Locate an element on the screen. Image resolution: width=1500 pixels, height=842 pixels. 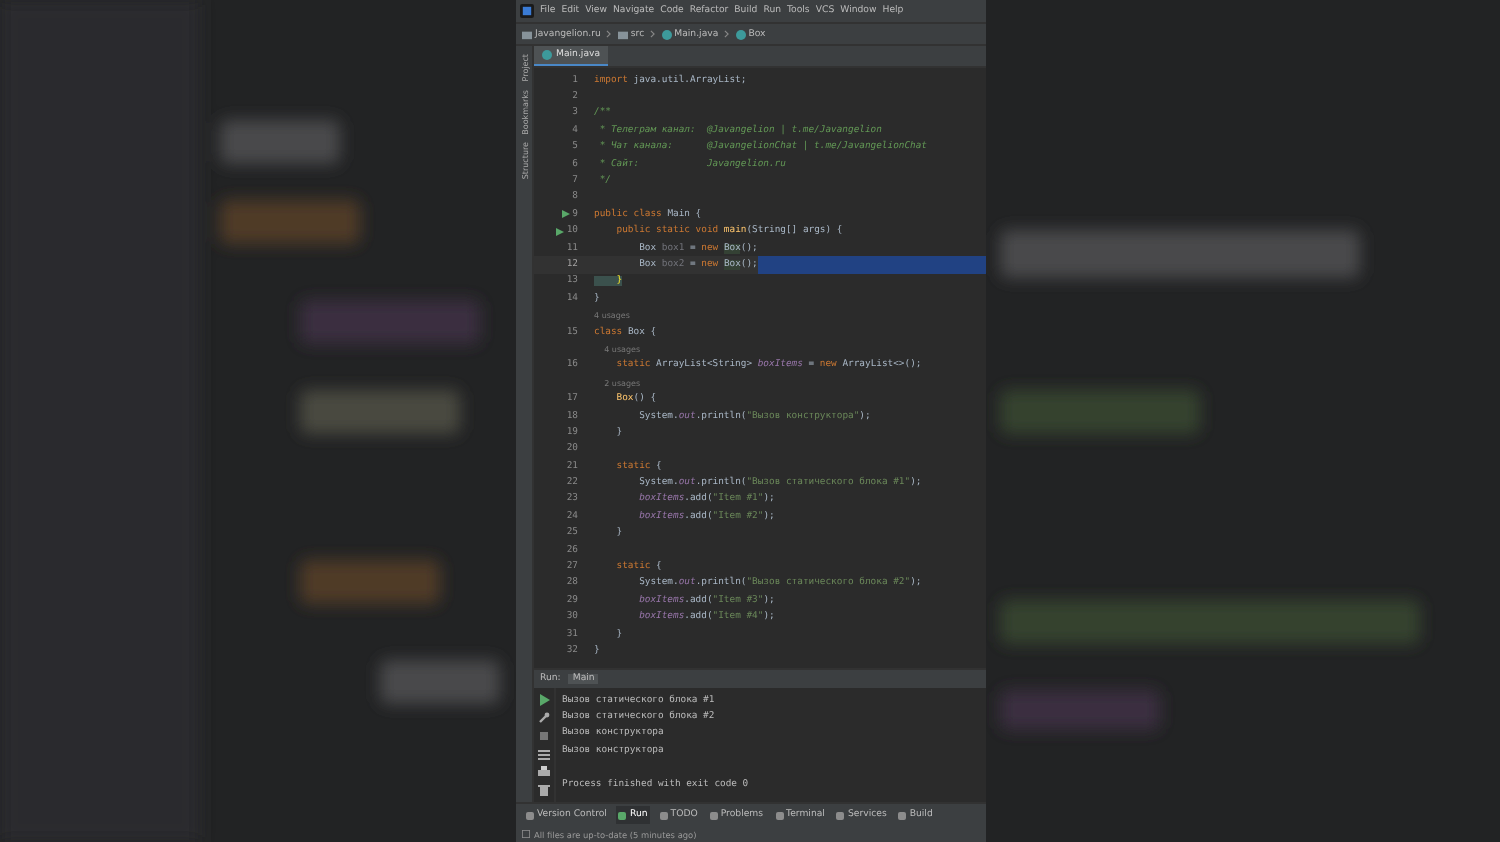
printer-icon is located at coordinates (544, 772).